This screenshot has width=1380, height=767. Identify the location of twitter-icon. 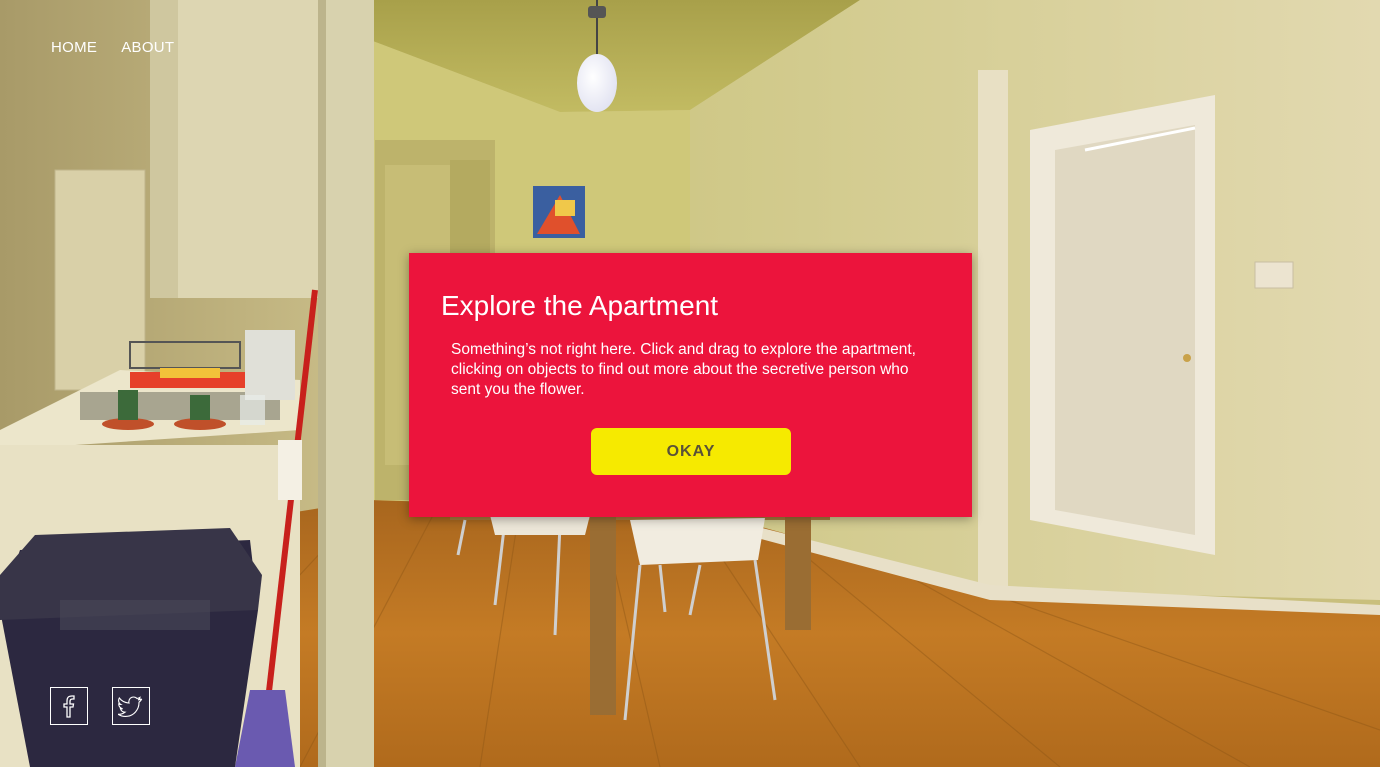
(130, 706).